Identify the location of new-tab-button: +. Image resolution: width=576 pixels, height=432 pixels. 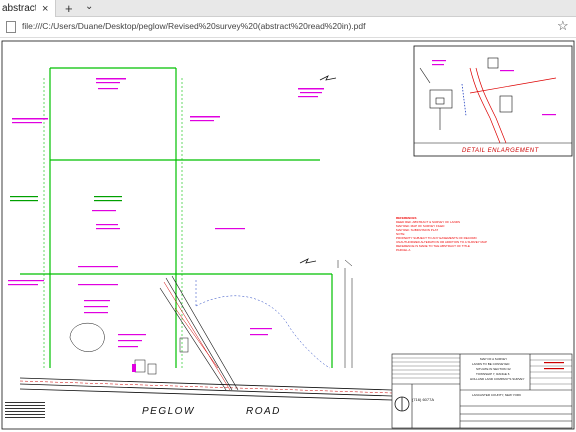
(69, 8).